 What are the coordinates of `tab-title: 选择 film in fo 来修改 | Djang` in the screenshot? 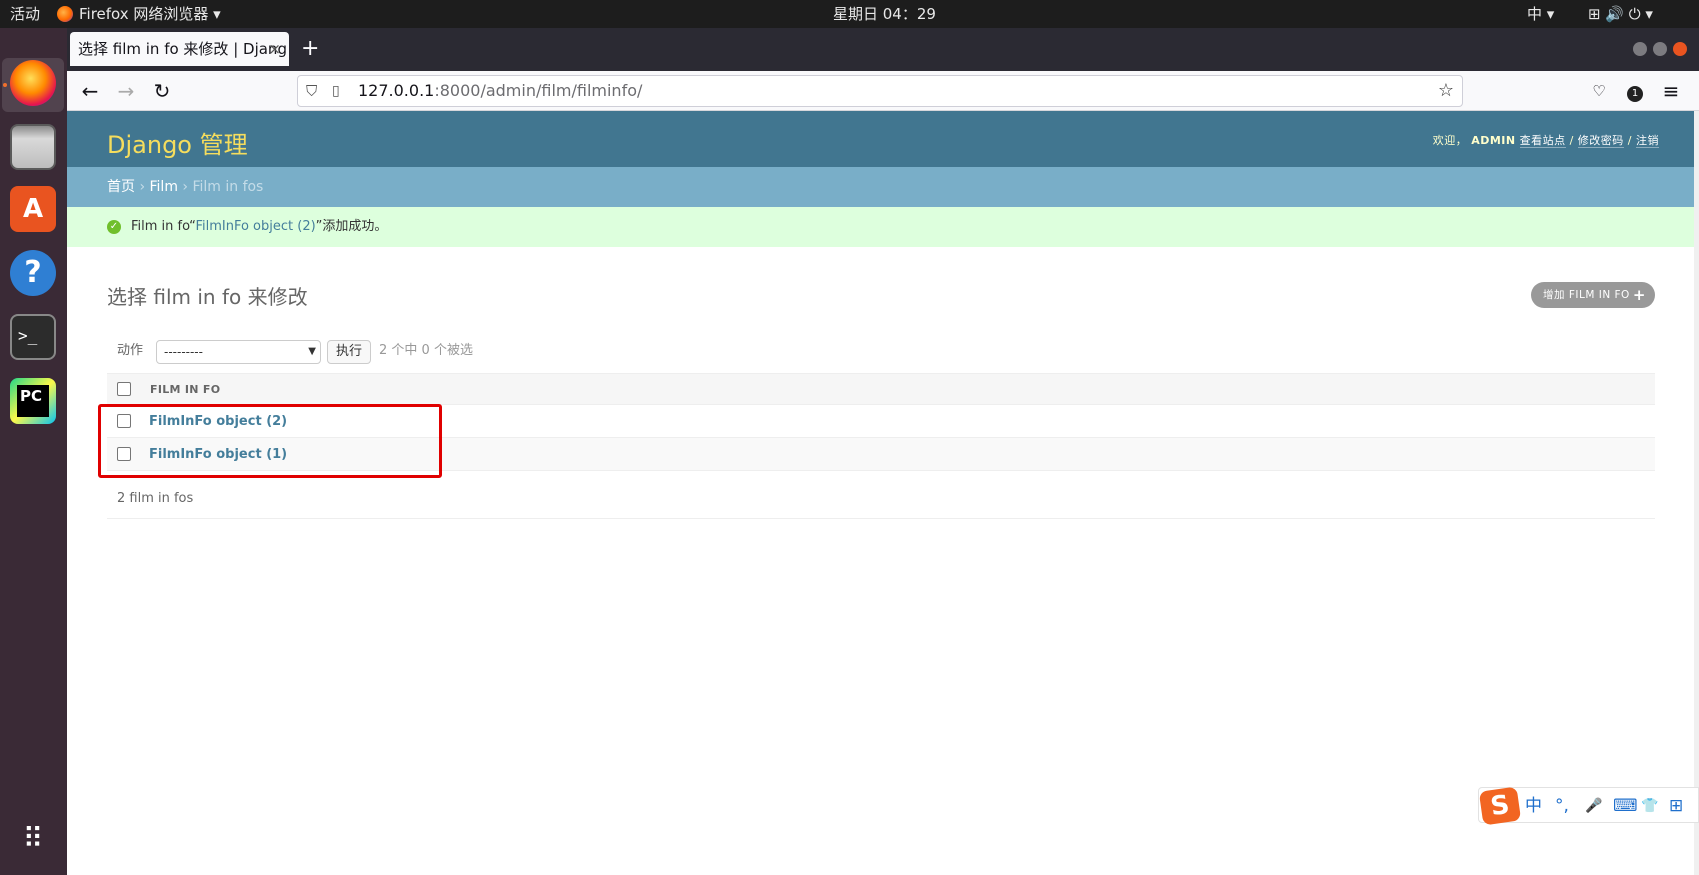 It's located at (182, 49).